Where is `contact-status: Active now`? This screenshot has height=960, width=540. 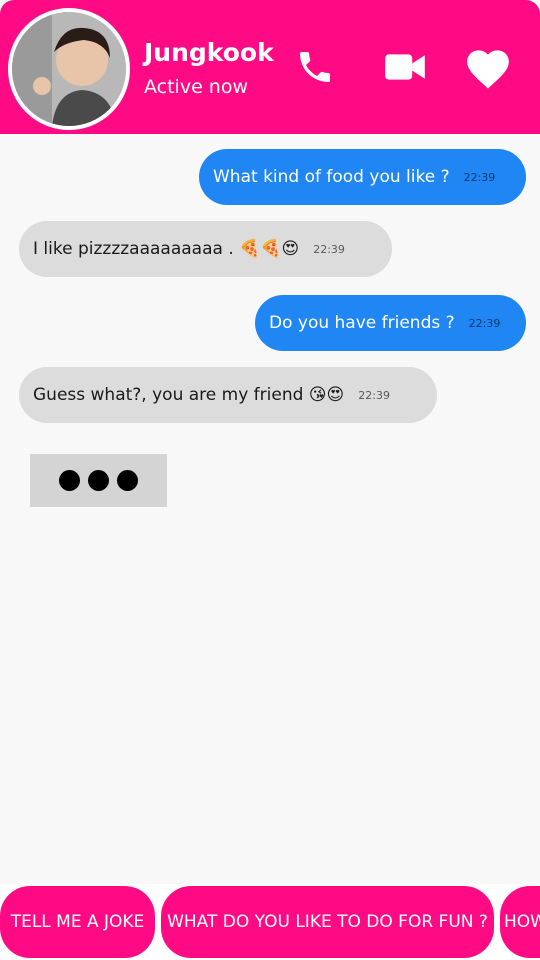 contact-status: Active now is located at coordinates (196, 87).